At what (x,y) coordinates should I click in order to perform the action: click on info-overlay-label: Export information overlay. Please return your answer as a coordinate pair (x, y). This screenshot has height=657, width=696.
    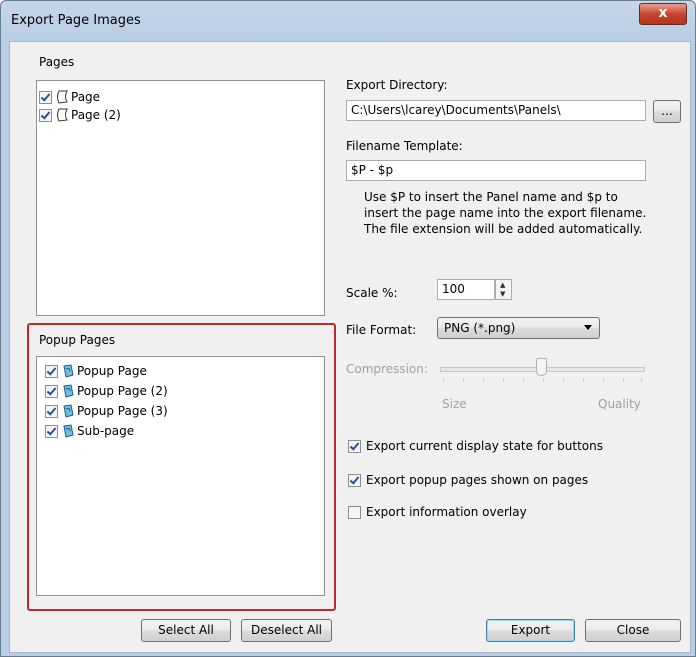
    Looking at the image, I should click on (446, 512).